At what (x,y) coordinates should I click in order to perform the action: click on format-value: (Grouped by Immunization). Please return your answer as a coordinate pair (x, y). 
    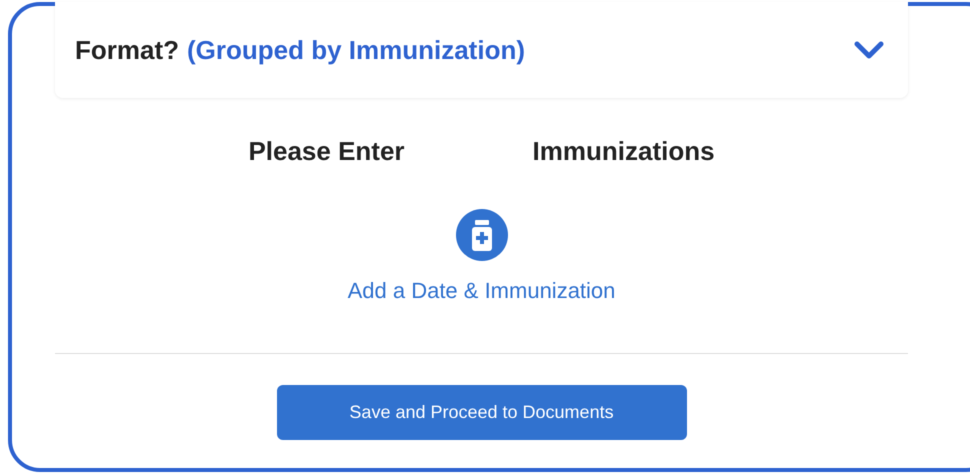
    Looking at the image, I should click on (356, 50).